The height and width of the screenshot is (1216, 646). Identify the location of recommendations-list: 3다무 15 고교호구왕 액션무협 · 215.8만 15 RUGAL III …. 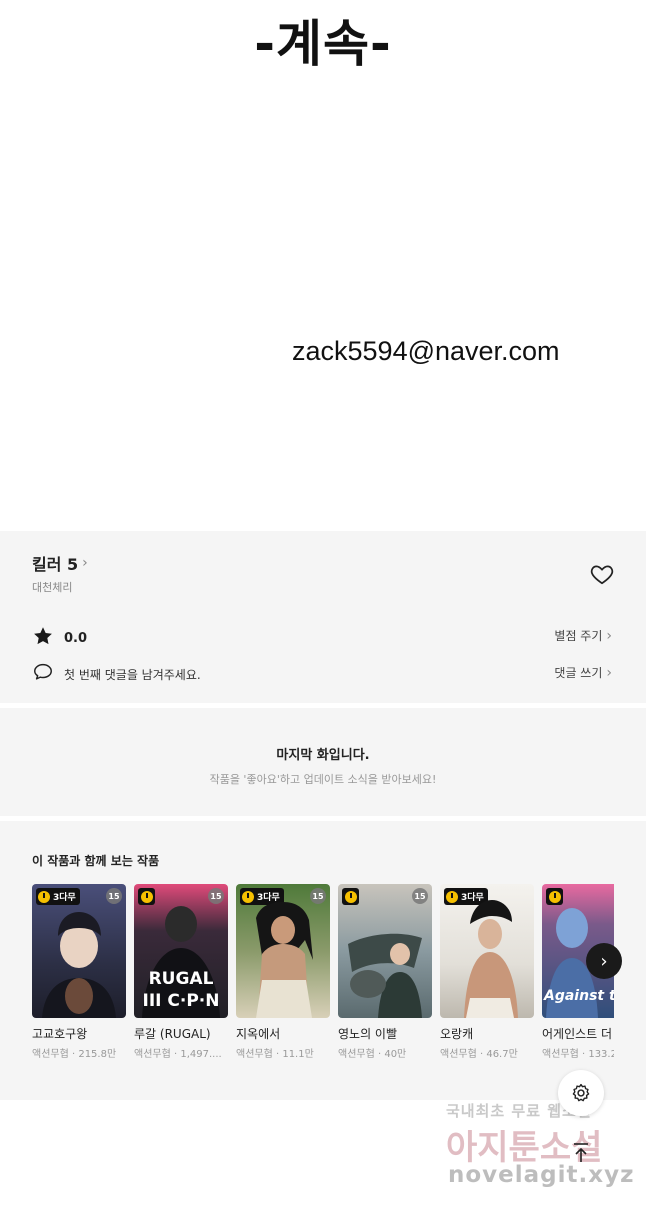
(323, 972).